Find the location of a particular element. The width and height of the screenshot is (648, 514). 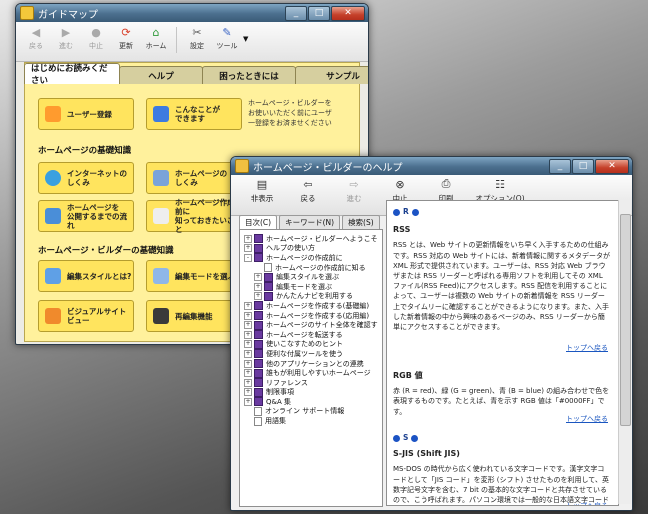

tree-item: + 他のアプリケーションとの連携 is located at coordinates (311, 364).